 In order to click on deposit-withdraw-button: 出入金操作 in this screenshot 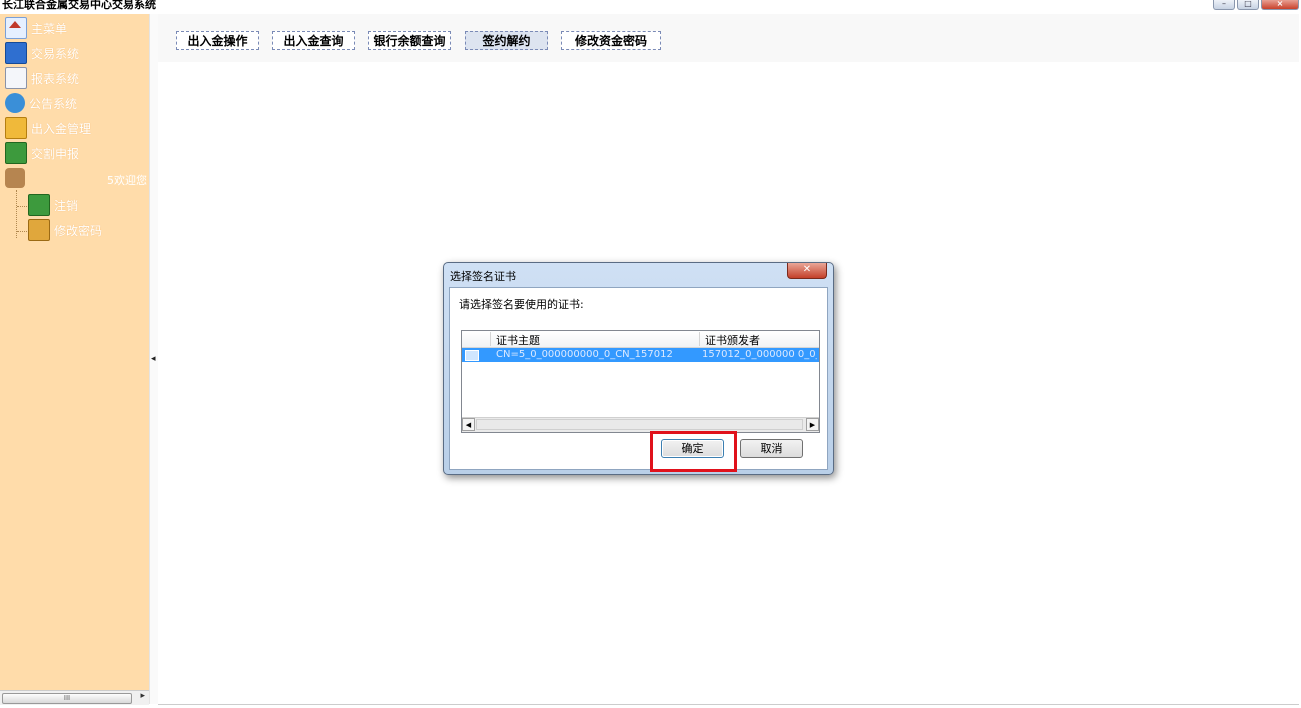, I will do `click(217, 40)`.